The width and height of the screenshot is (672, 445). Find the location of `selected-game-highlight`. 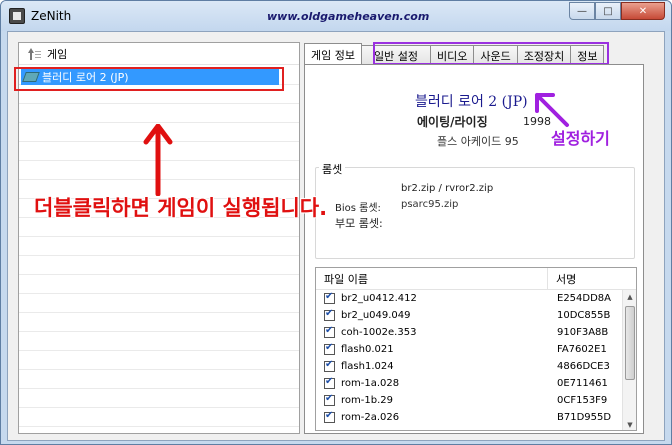

selected-game-highlight is located at coordinates (149, 79).